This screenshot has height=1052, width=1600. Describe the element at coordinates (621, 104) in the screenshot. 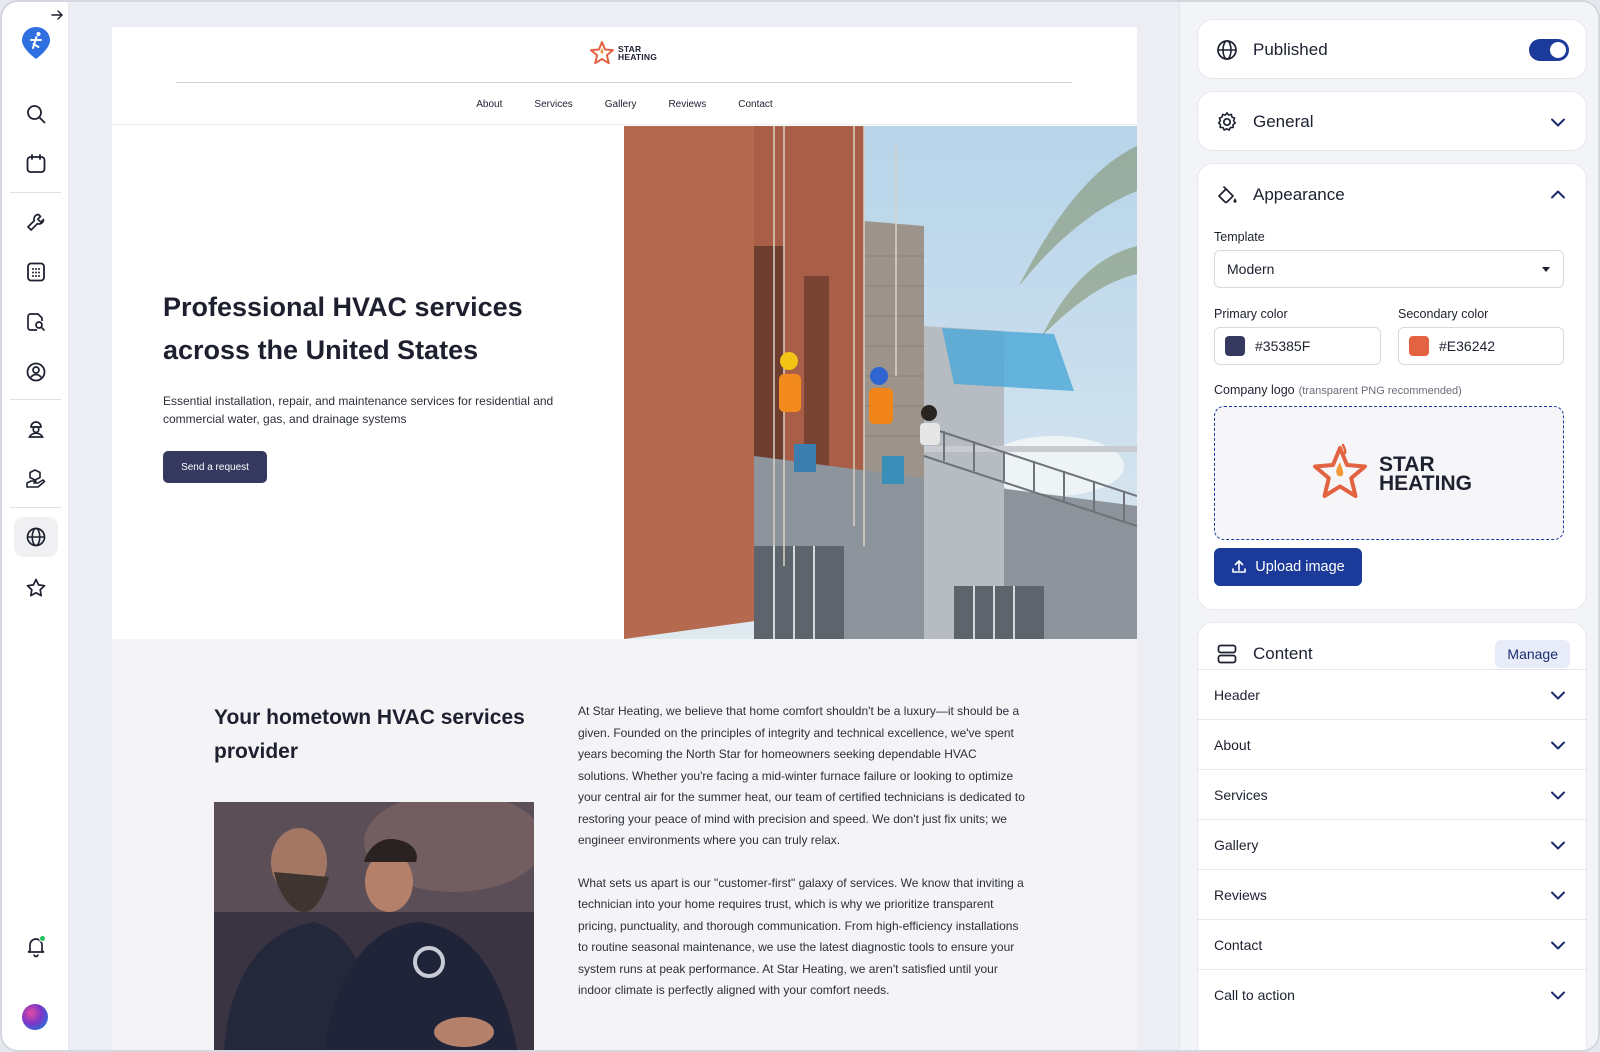

I see `site-nav-gallery: Gallery` at that location.